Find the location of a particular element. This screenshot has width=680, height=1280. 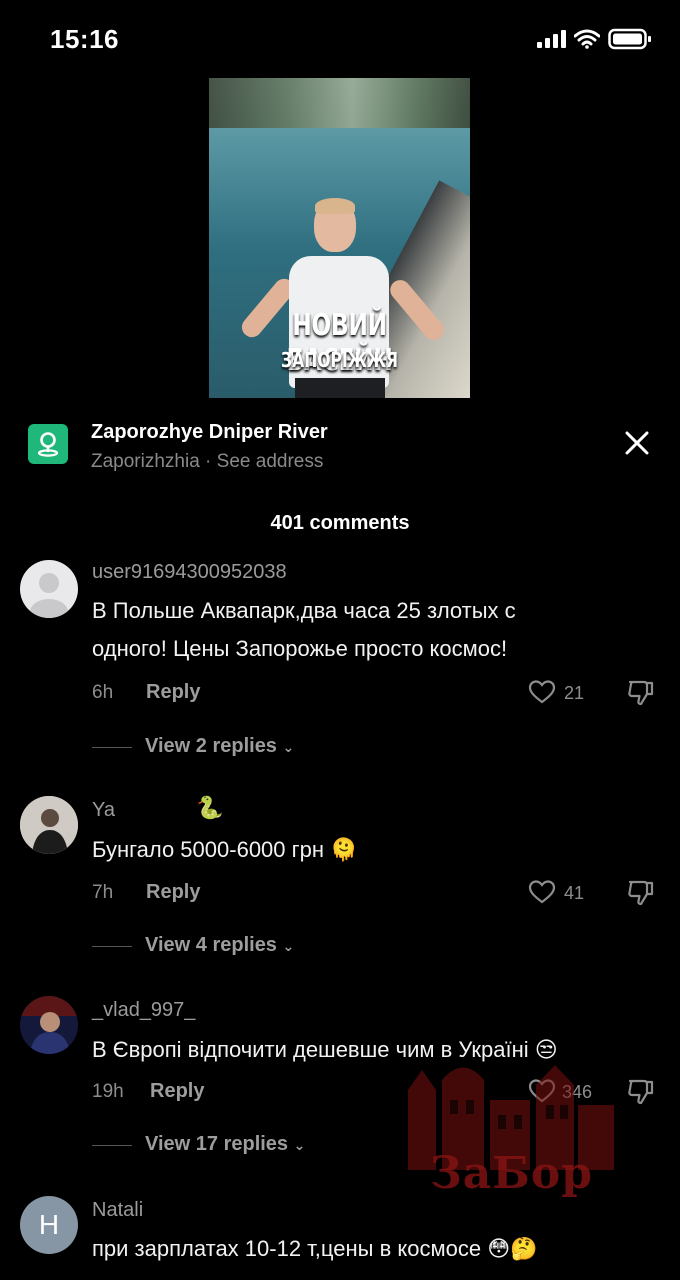

comment-text: при зарплатах 10-12 т,цены в космосе 😳🤔 is located at coordinates (315, 1248).